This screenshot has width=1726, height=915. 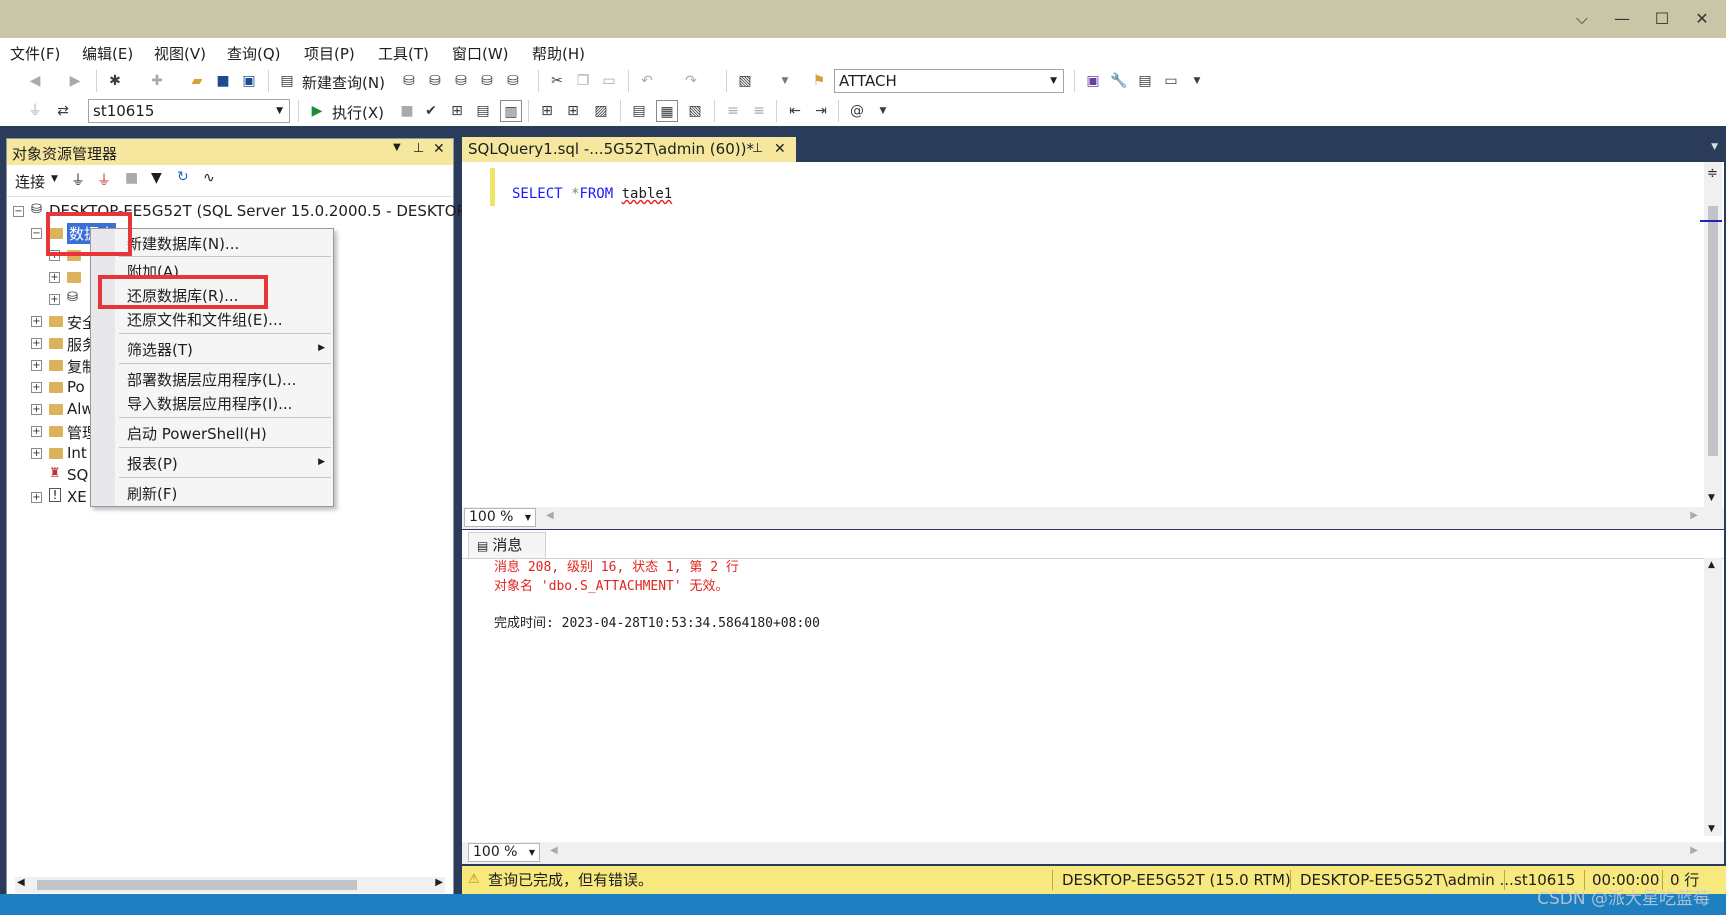 I want to click on find-combo: ATTACH ▼, so click(x=949, y=81).